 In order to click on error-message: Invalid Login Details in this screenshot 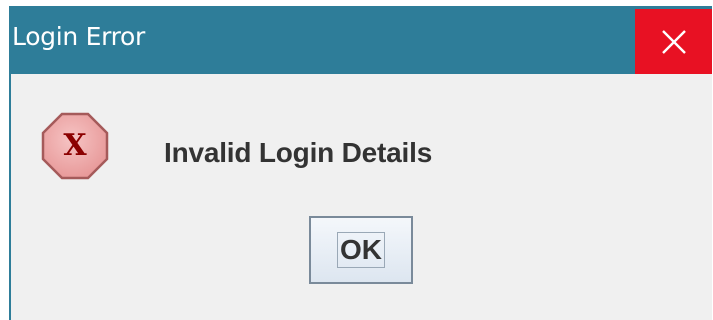, I will do `click(298, 152)`.